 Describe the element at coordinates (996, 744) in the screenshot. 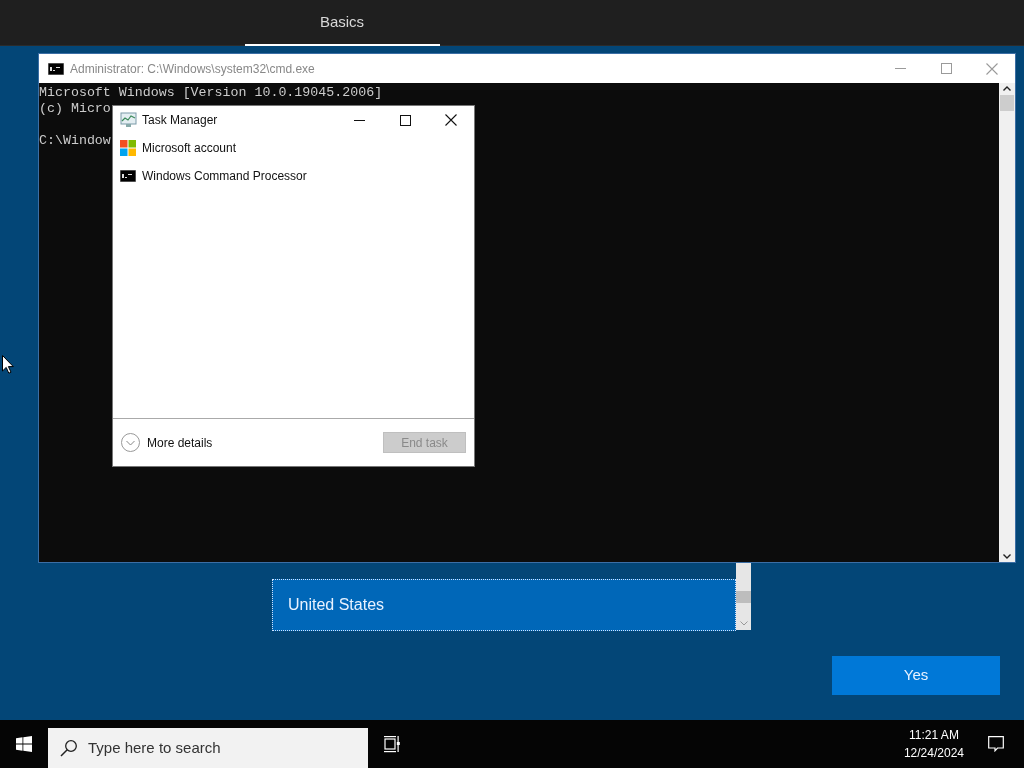

I see `speech-bubble-icon` at that location.